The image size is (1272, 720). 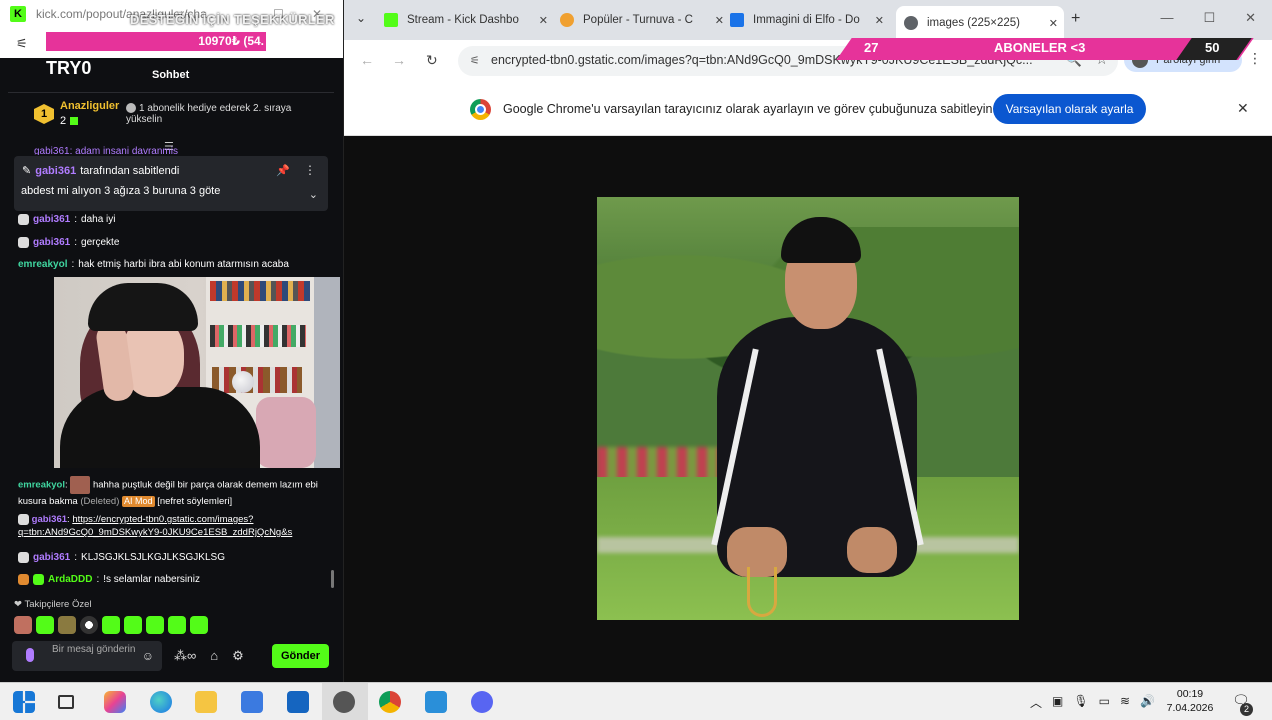 I want to click on windows-start-icon, so click(x=24, y=702).